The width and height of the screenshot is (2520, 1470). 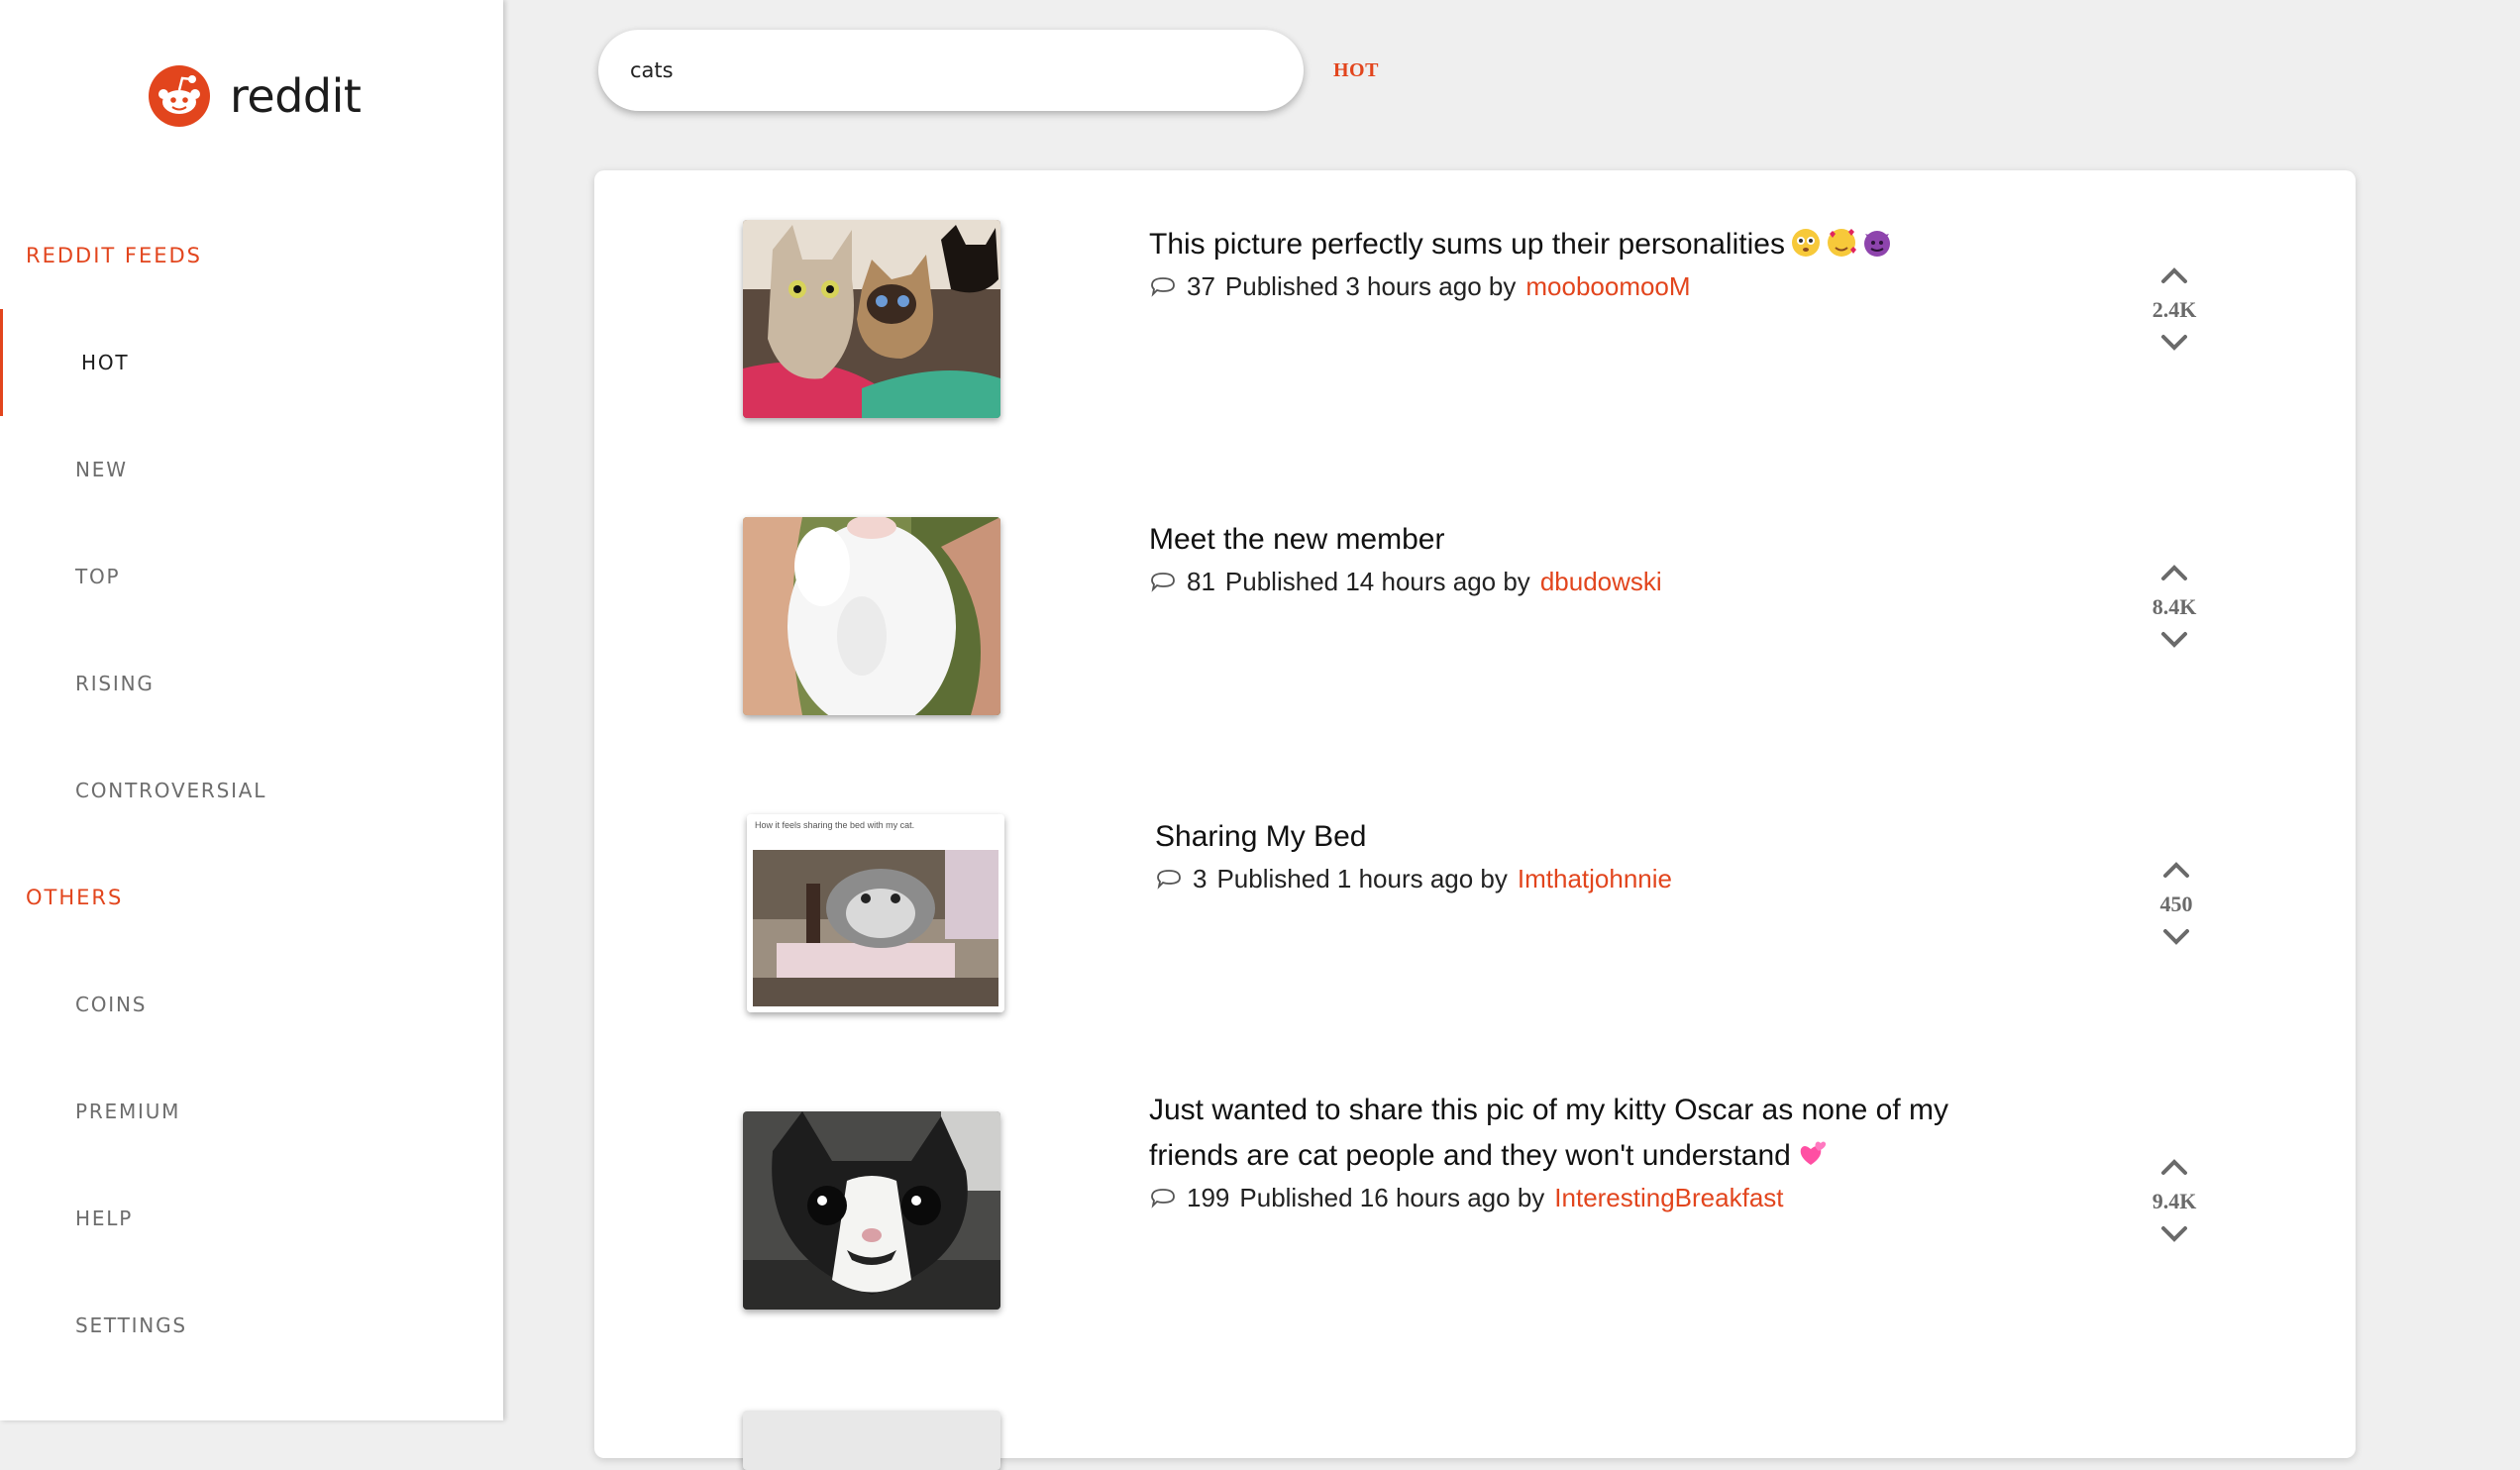 I want to click on vote-controls: 8.4K, so click(x=2174, y=606).